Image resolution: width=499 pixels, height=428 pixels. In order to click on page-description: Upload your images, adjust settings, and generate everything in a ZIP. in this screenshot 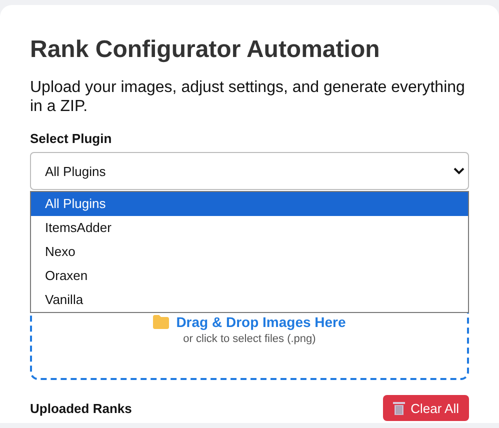, I will do `click(248, 97)`.